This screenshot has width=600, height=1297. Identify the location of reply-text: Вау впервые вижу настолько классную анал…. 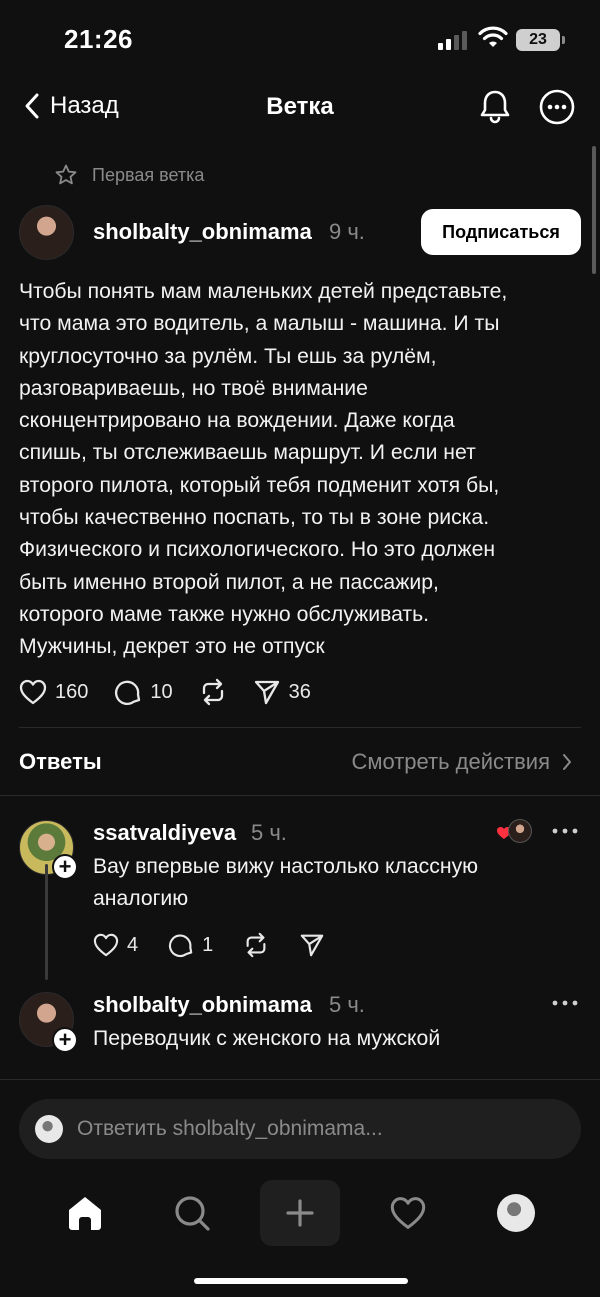
(286, 882).